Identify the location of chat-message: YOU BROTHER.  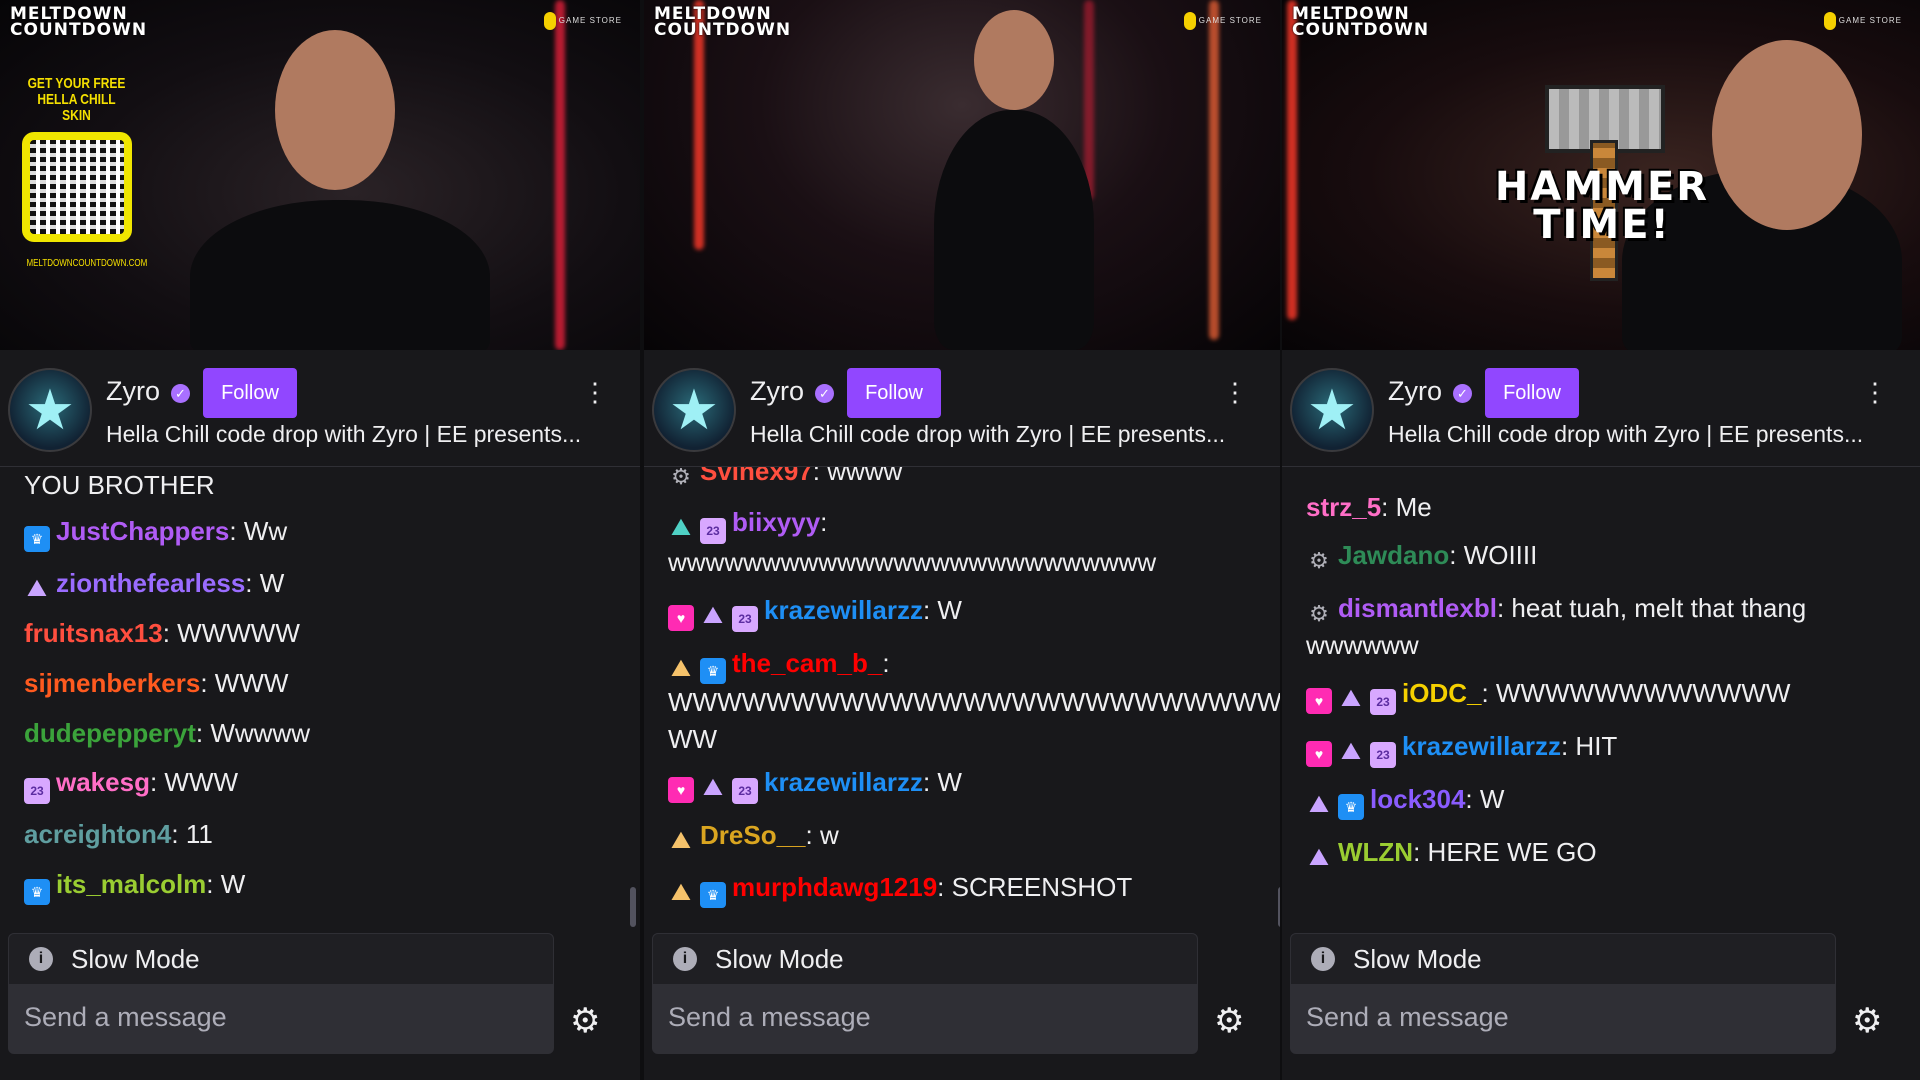
(119, 485).